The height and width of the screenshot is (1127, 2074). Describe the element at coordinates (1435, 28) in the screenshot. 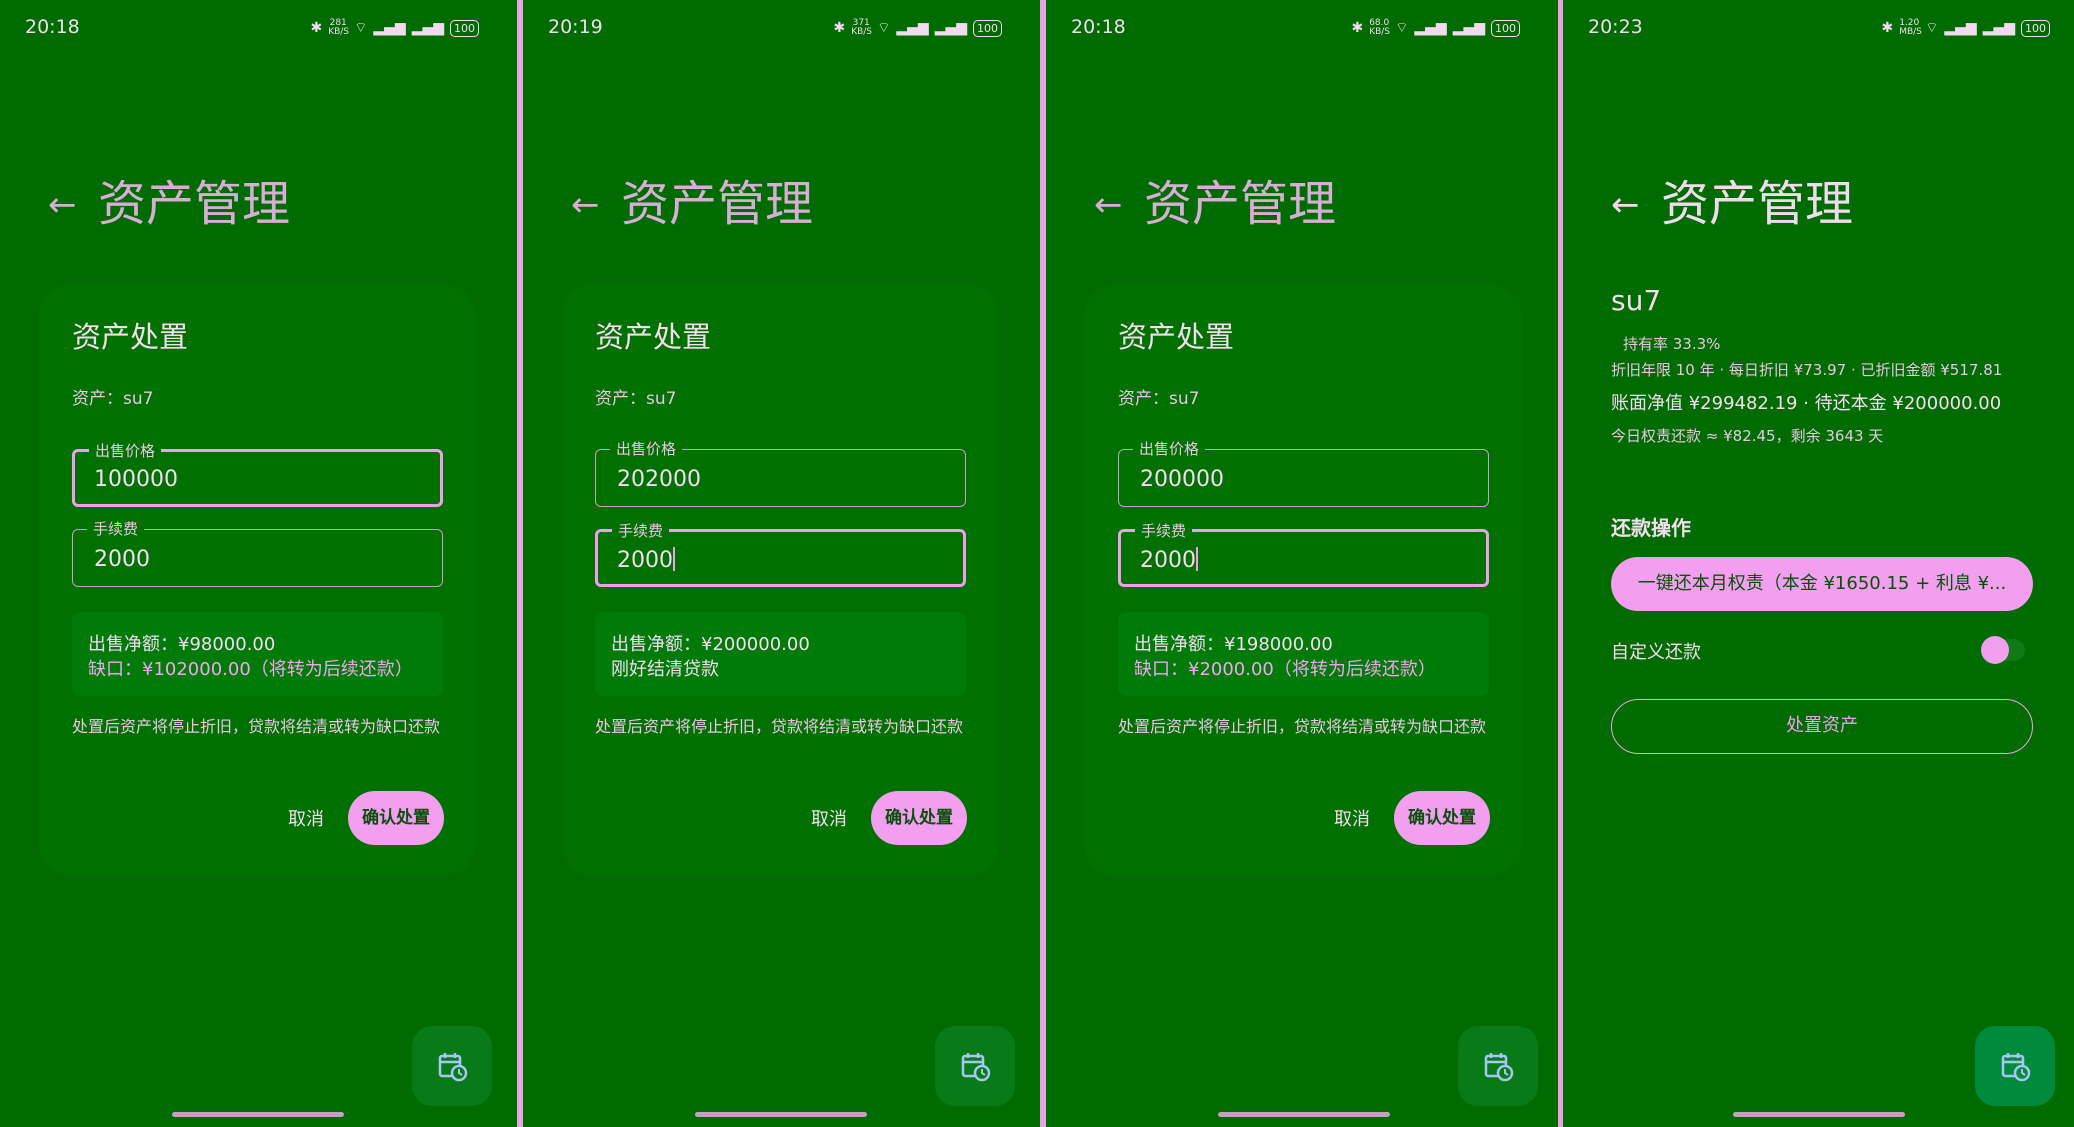

I see `status-icons: ✱ 68.0 KB/S ⌔ ▂▄▆ ▂▄▆ 100` at that location.